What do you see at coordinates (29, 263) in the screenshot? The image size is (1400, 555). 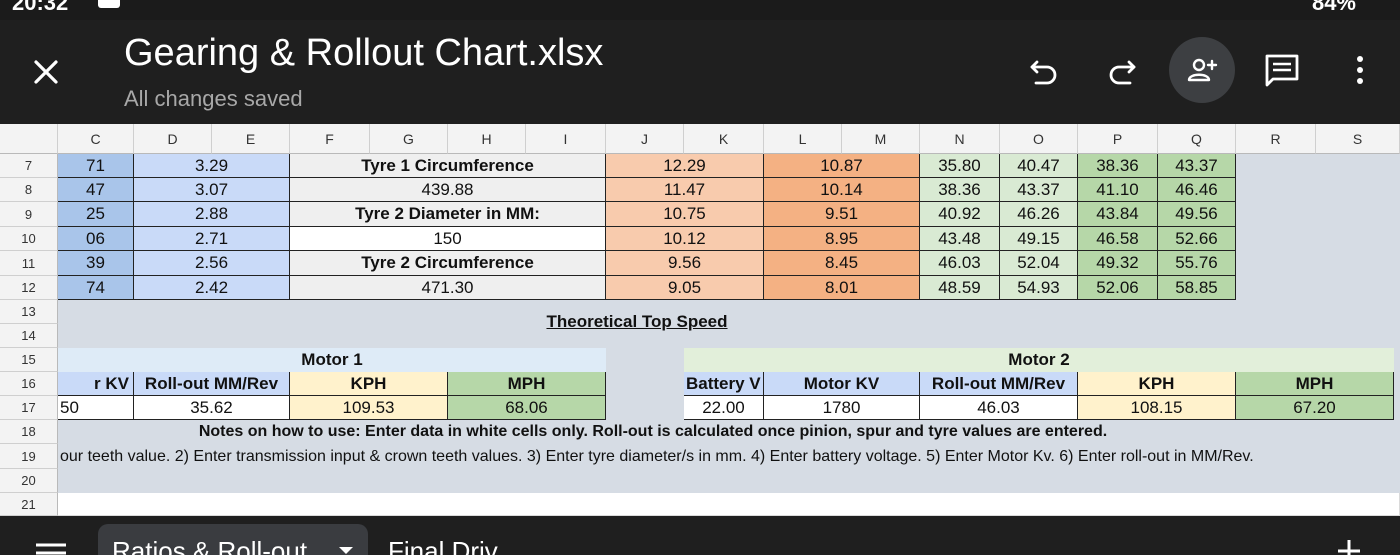 I see `row-header: 11` at bounding box center [29, 263].